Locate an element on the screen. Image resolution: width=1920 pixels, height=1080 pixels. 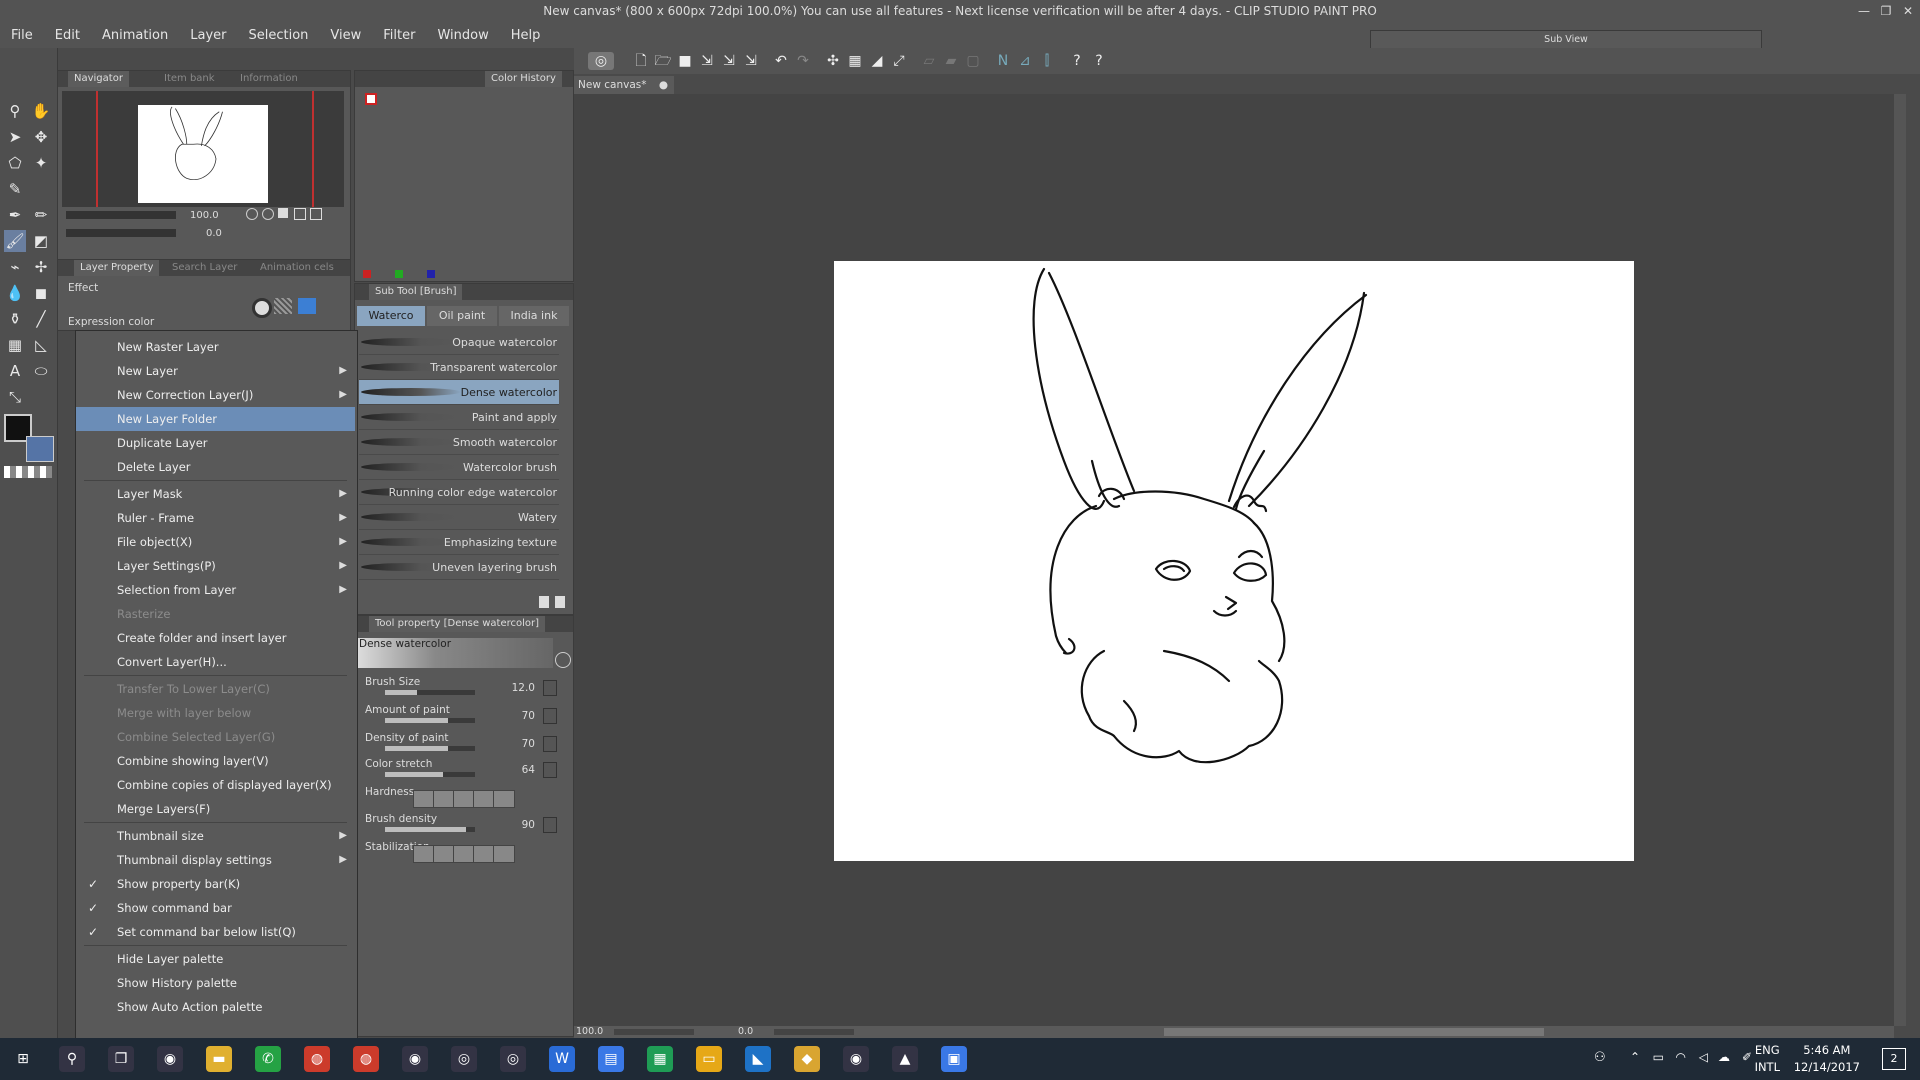
tool-property-row: Brush Size 12.0 is located at coordinates (465, 689).